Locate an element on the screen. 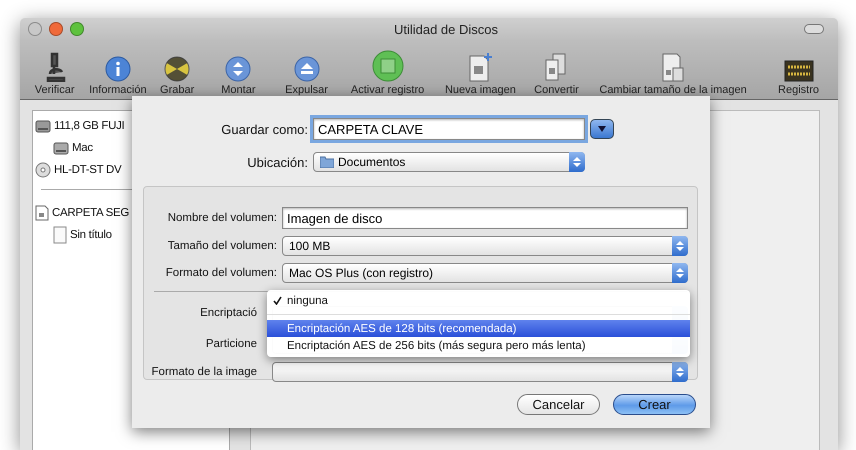 The image size is (856, 450). field-label: Nombre del volumen: is located at coordinates (221, 218).